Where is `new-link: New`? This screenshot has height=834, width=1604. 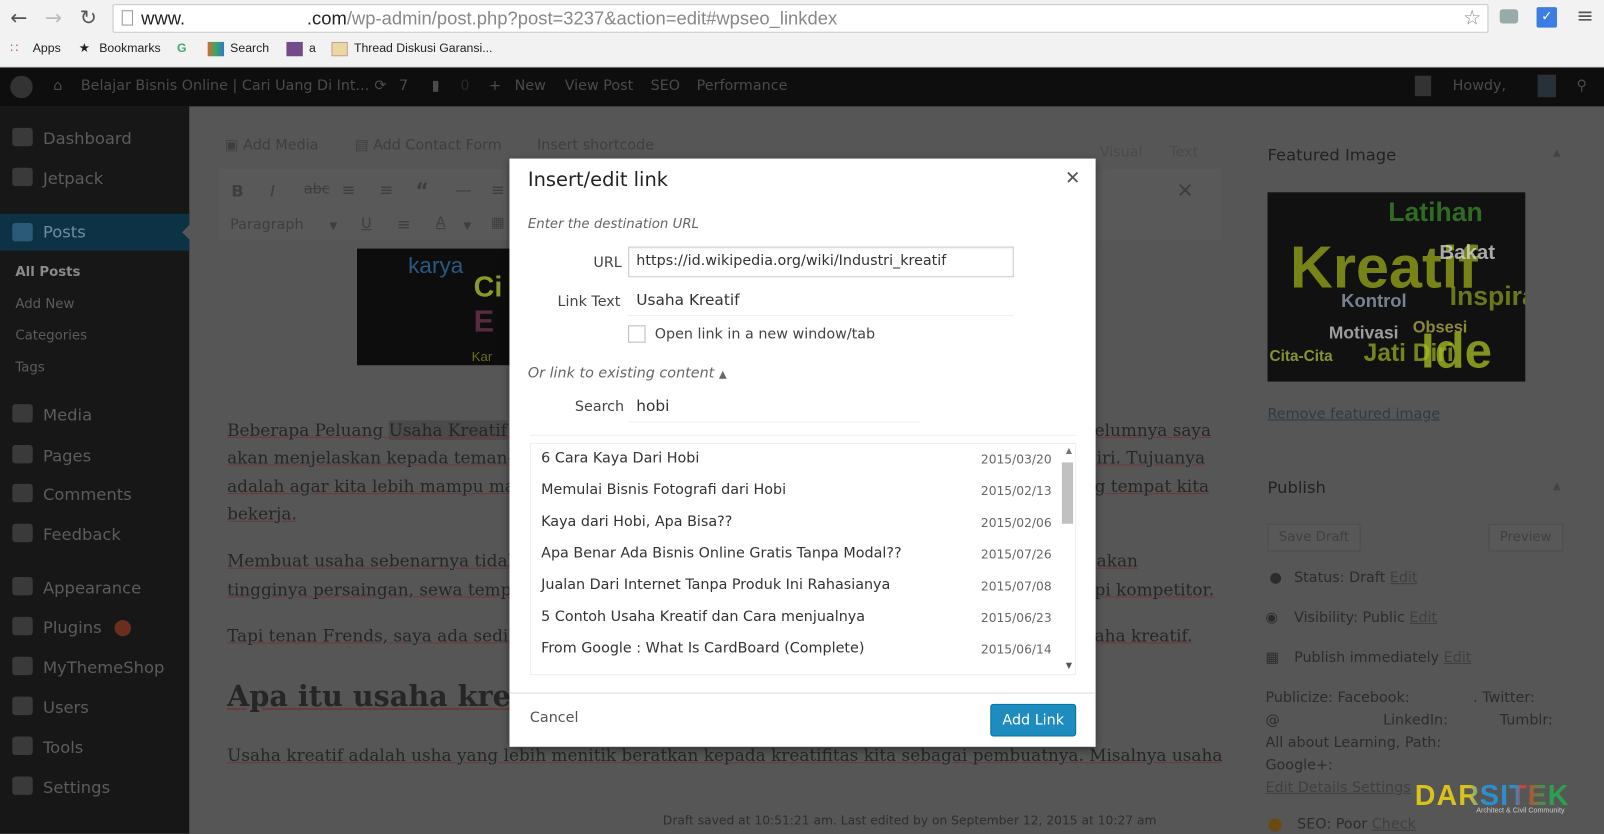
new-link: New is located at coordinates (530, 86).